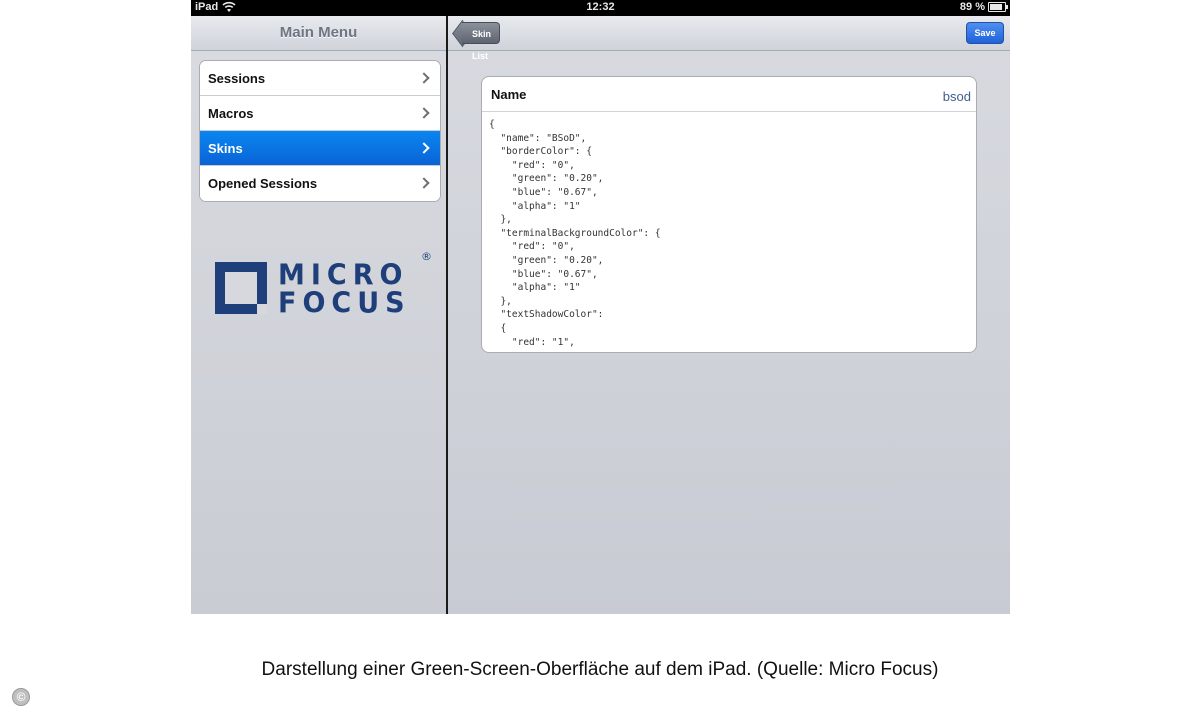 The width and height of the screenshot is (1200, 720). I want to click on menu-item-macros: Macros, so click(320, 113).